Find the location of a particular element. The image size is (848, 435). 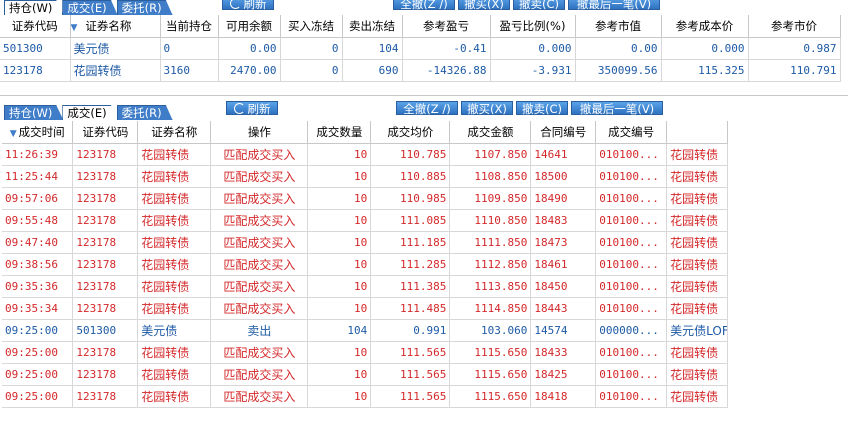

col-header-holding: 当前持仓 is located at coordinates (189, 26).